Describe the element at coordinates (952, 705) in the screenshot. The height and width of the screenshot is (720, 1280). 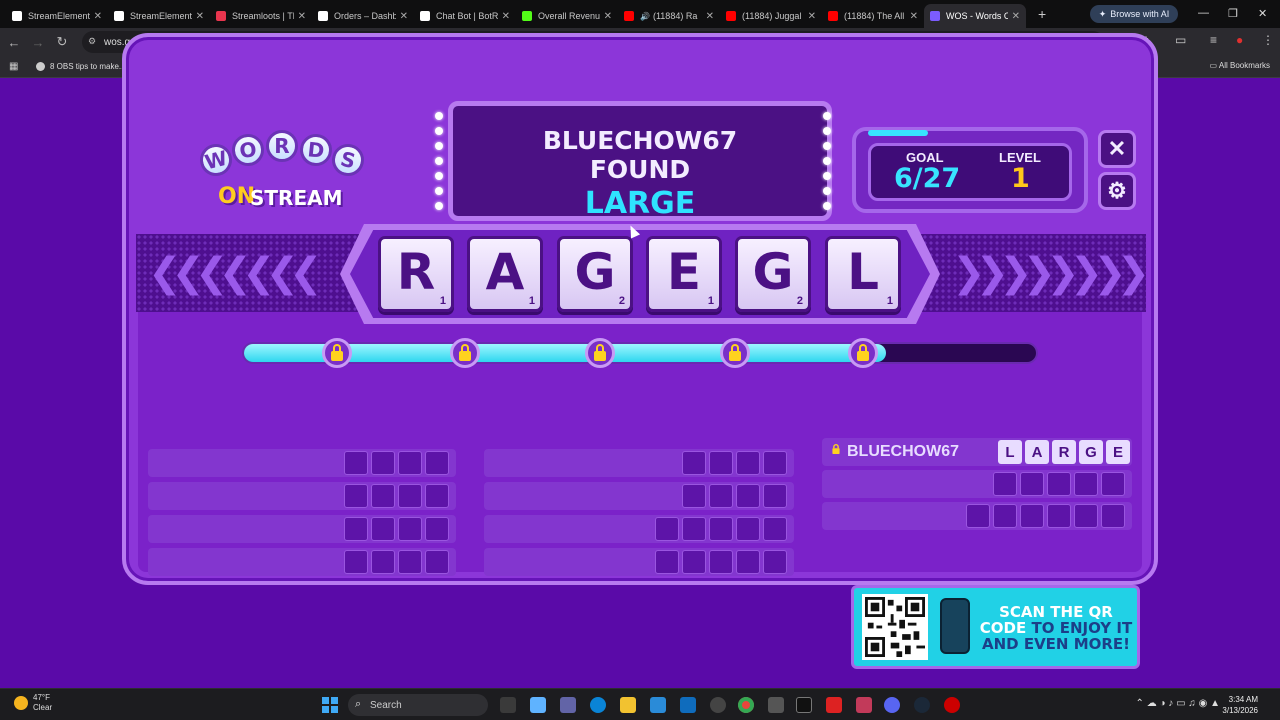
I see `record-icon` at that location.